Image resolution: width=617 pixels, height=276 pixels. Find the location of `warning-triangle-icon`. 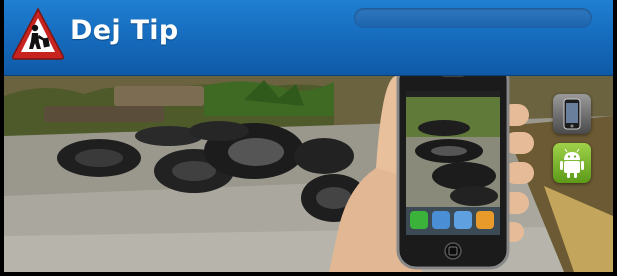

warning-triangle-icon is located at coordinates (38, 33).